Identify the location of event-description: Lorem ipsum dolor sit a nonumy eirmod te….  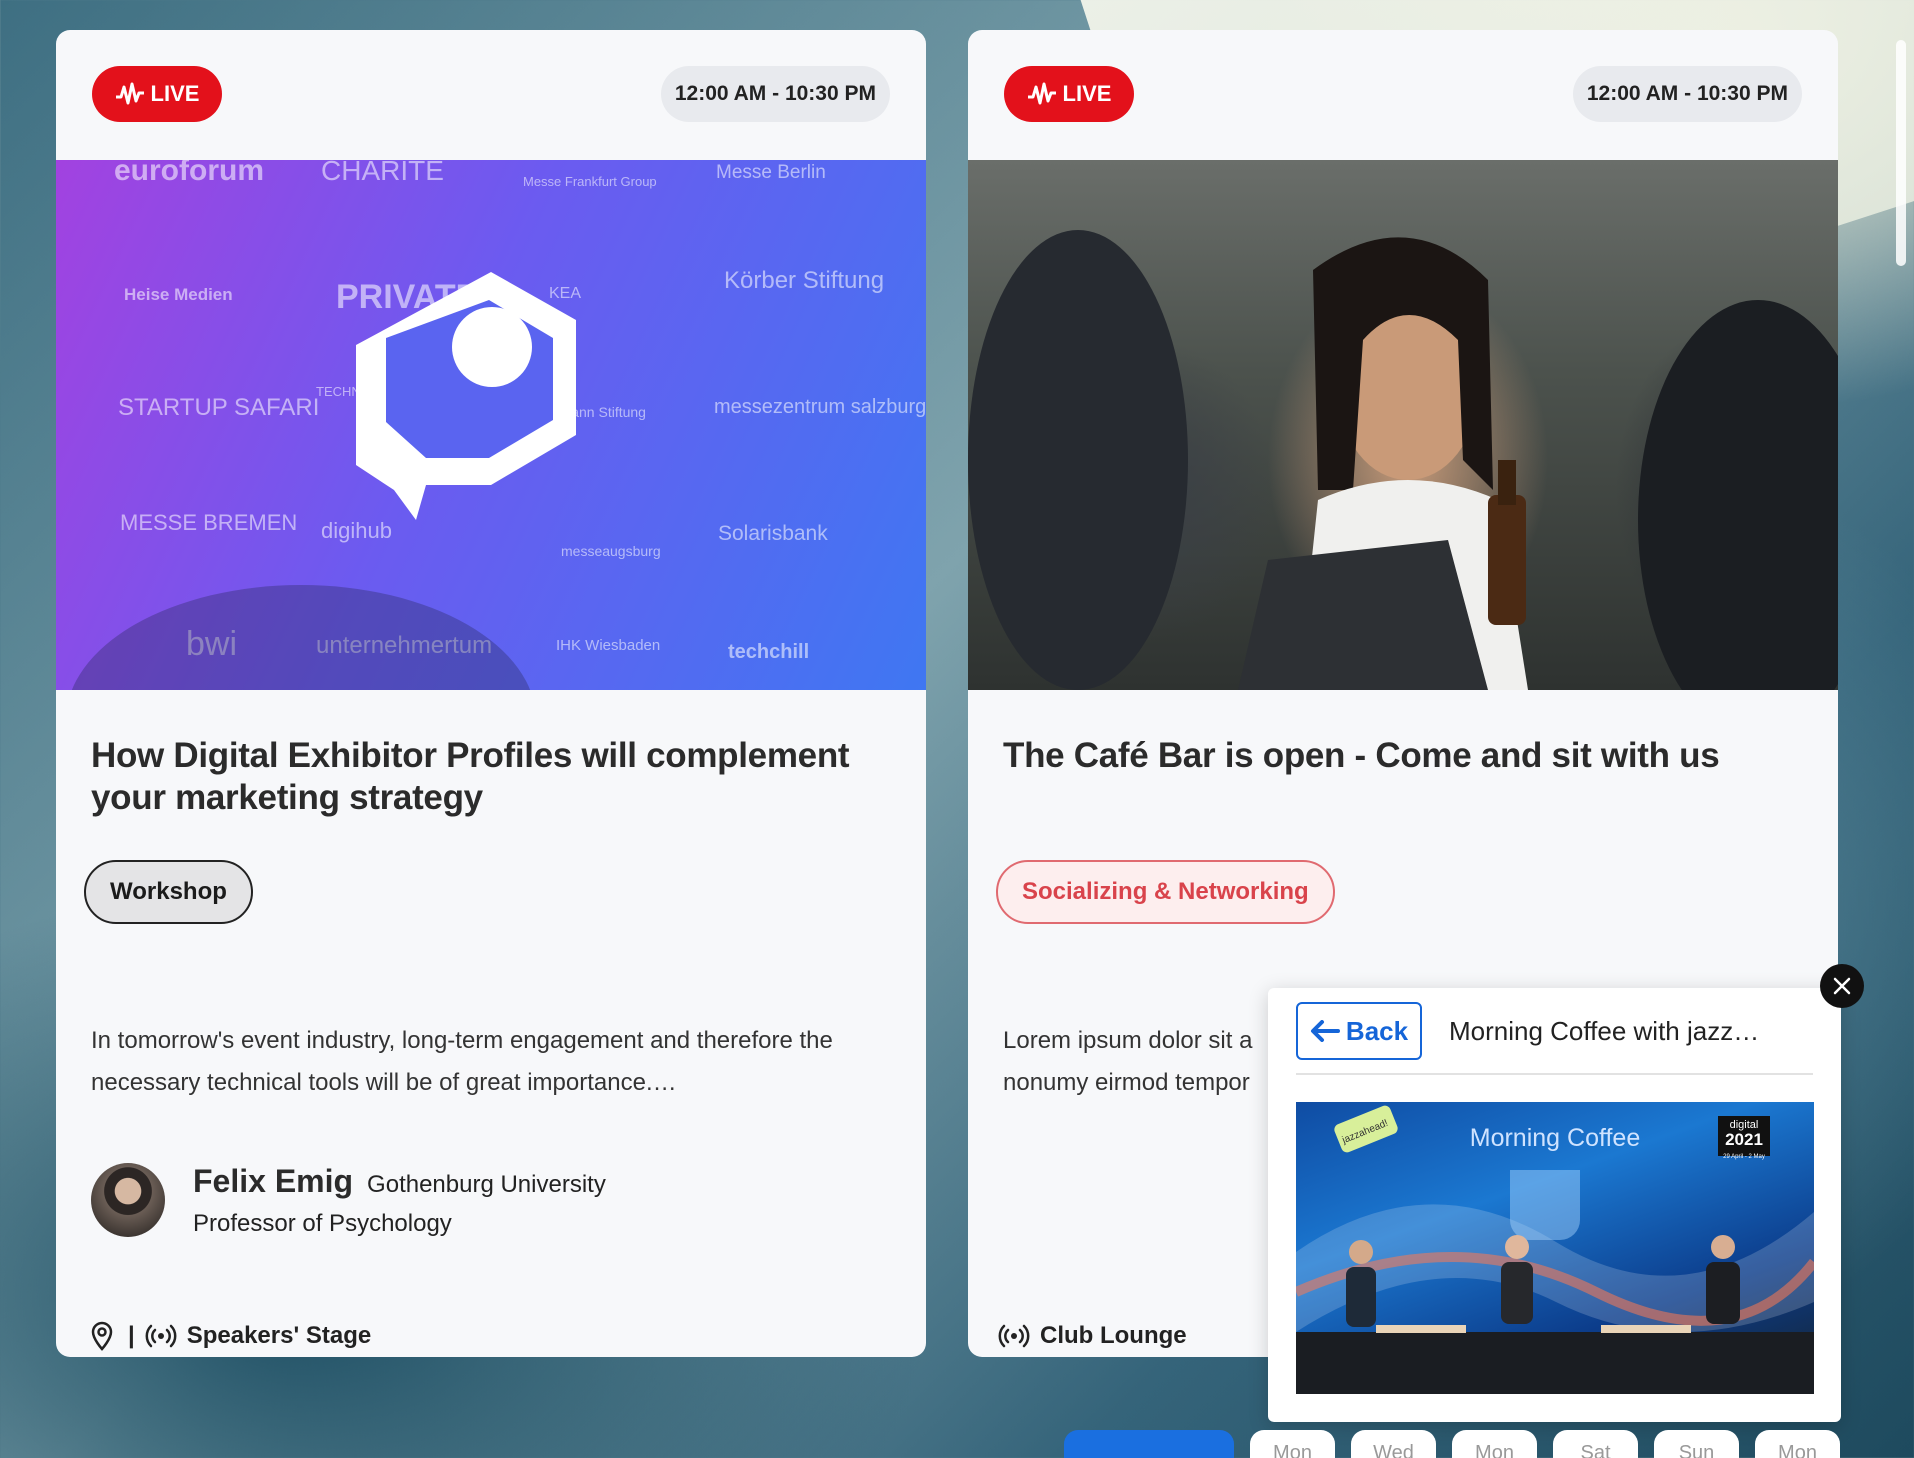
(1128, 1061).